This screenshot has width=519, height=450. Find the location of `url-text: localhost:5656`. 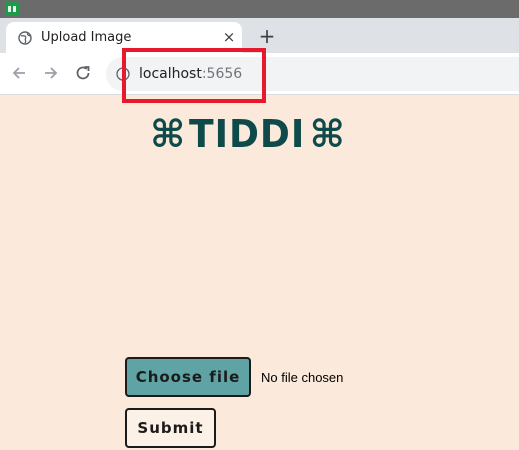

url-text: localhost:5656 is located at coordinates (190, 74).